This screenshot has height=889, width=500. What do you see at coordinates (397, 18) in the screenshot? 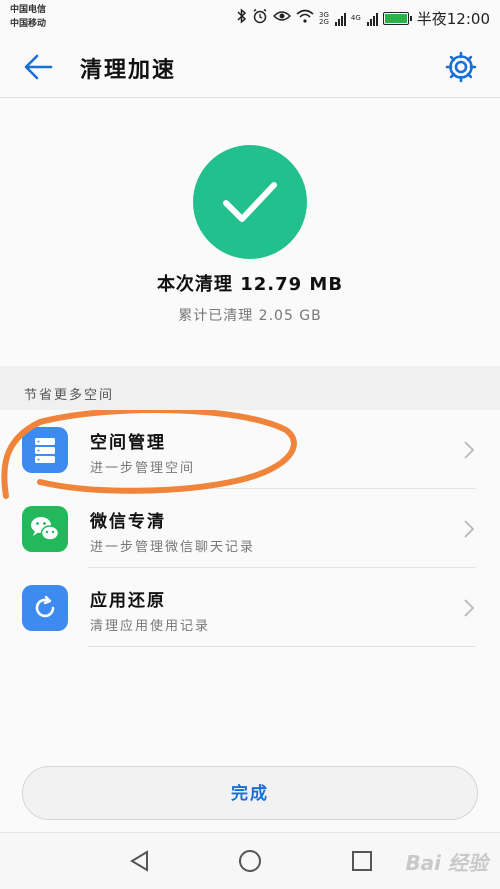
I see `battery-icon` at bounding box center [397, 18].